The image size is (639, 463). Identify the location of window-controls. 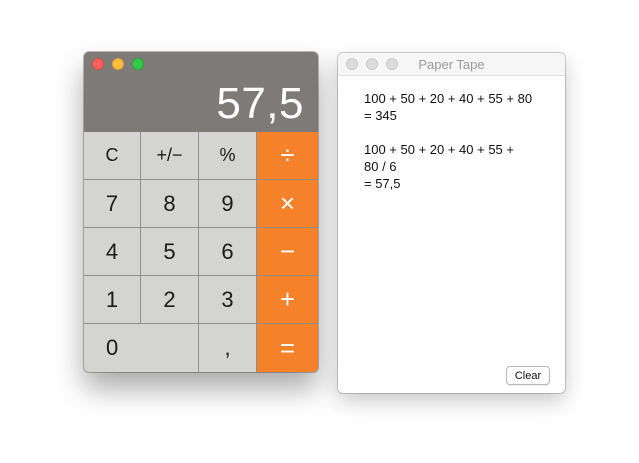
(118, 64).